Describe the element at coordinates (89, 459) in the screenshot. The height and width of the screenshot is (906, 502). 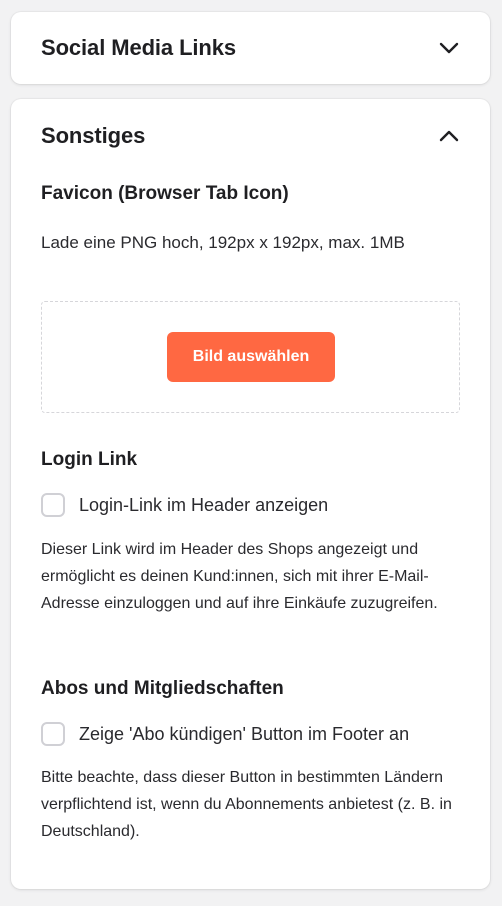
I see `login-link-section-title: Login Link` at that location.